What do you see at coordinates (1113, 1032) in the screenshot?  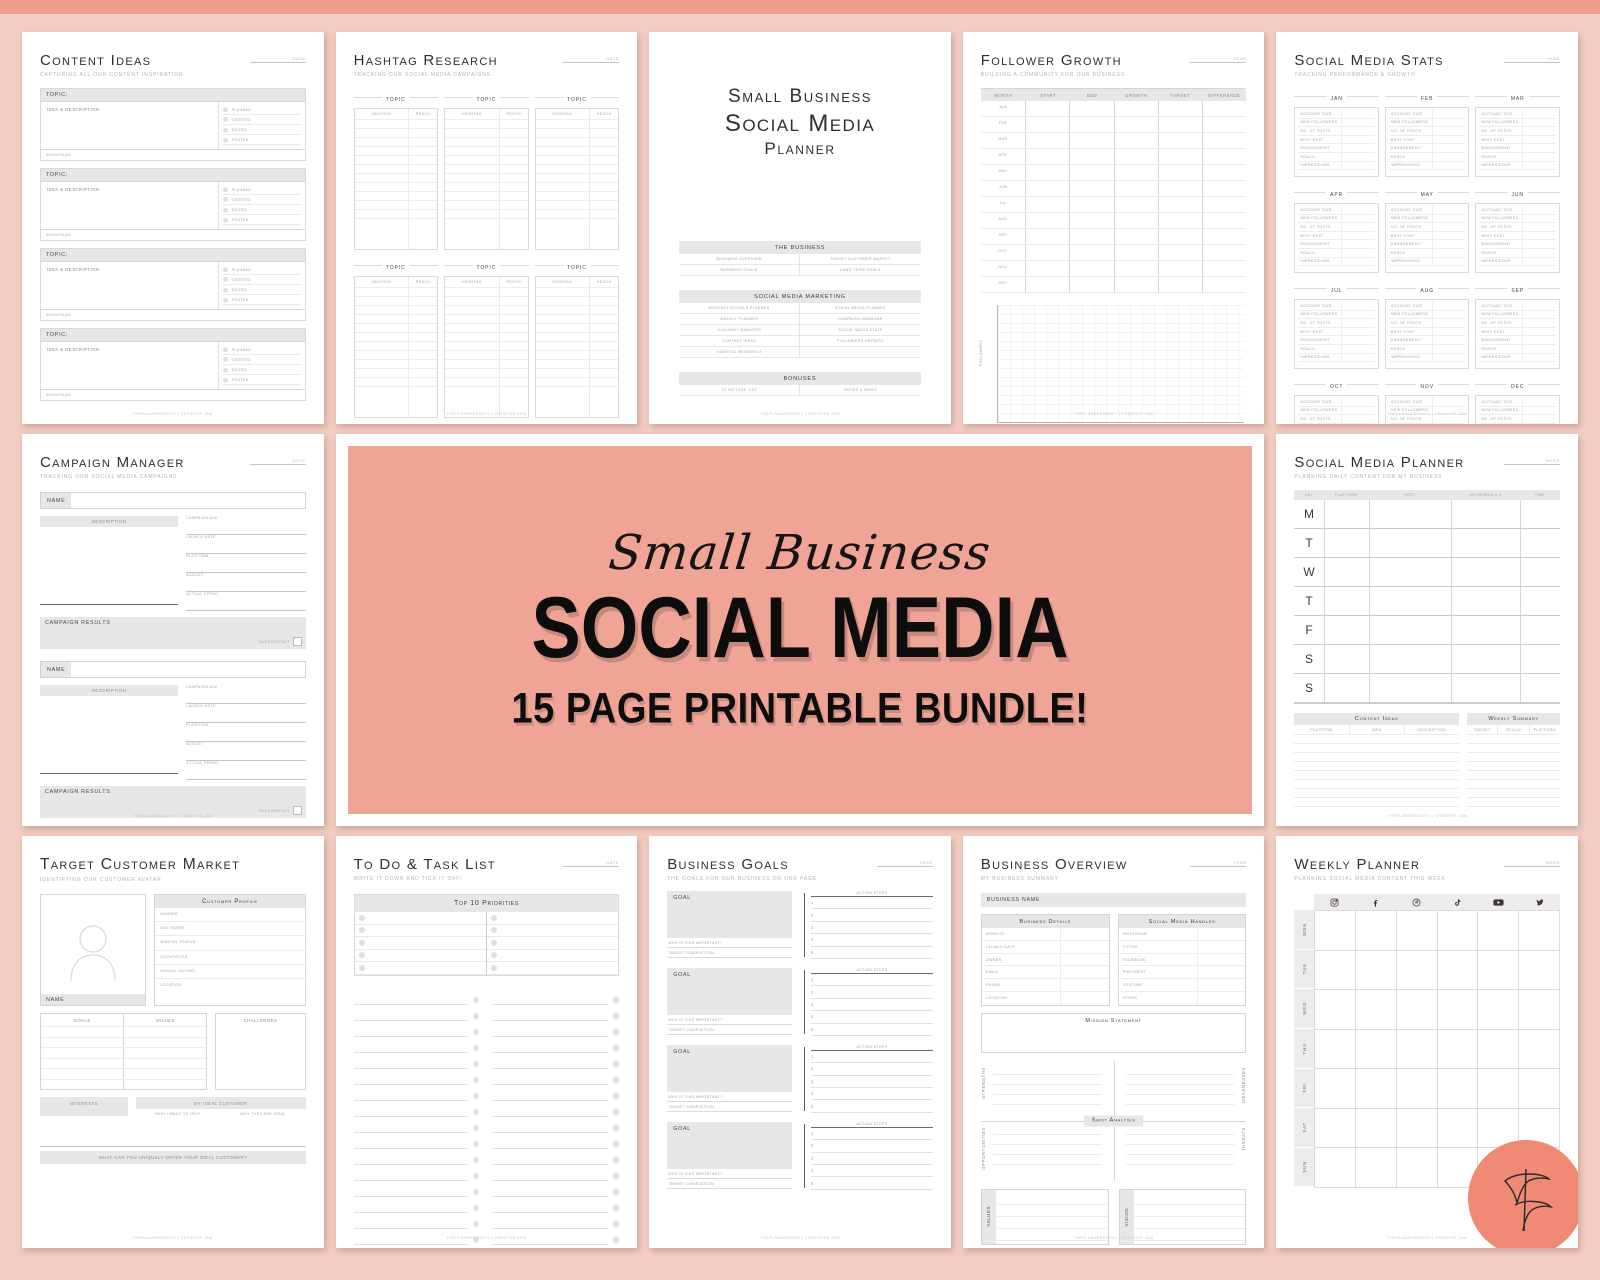 I see `mission-statement-box: Mission Statement` at bounding box center [1113, 1032].